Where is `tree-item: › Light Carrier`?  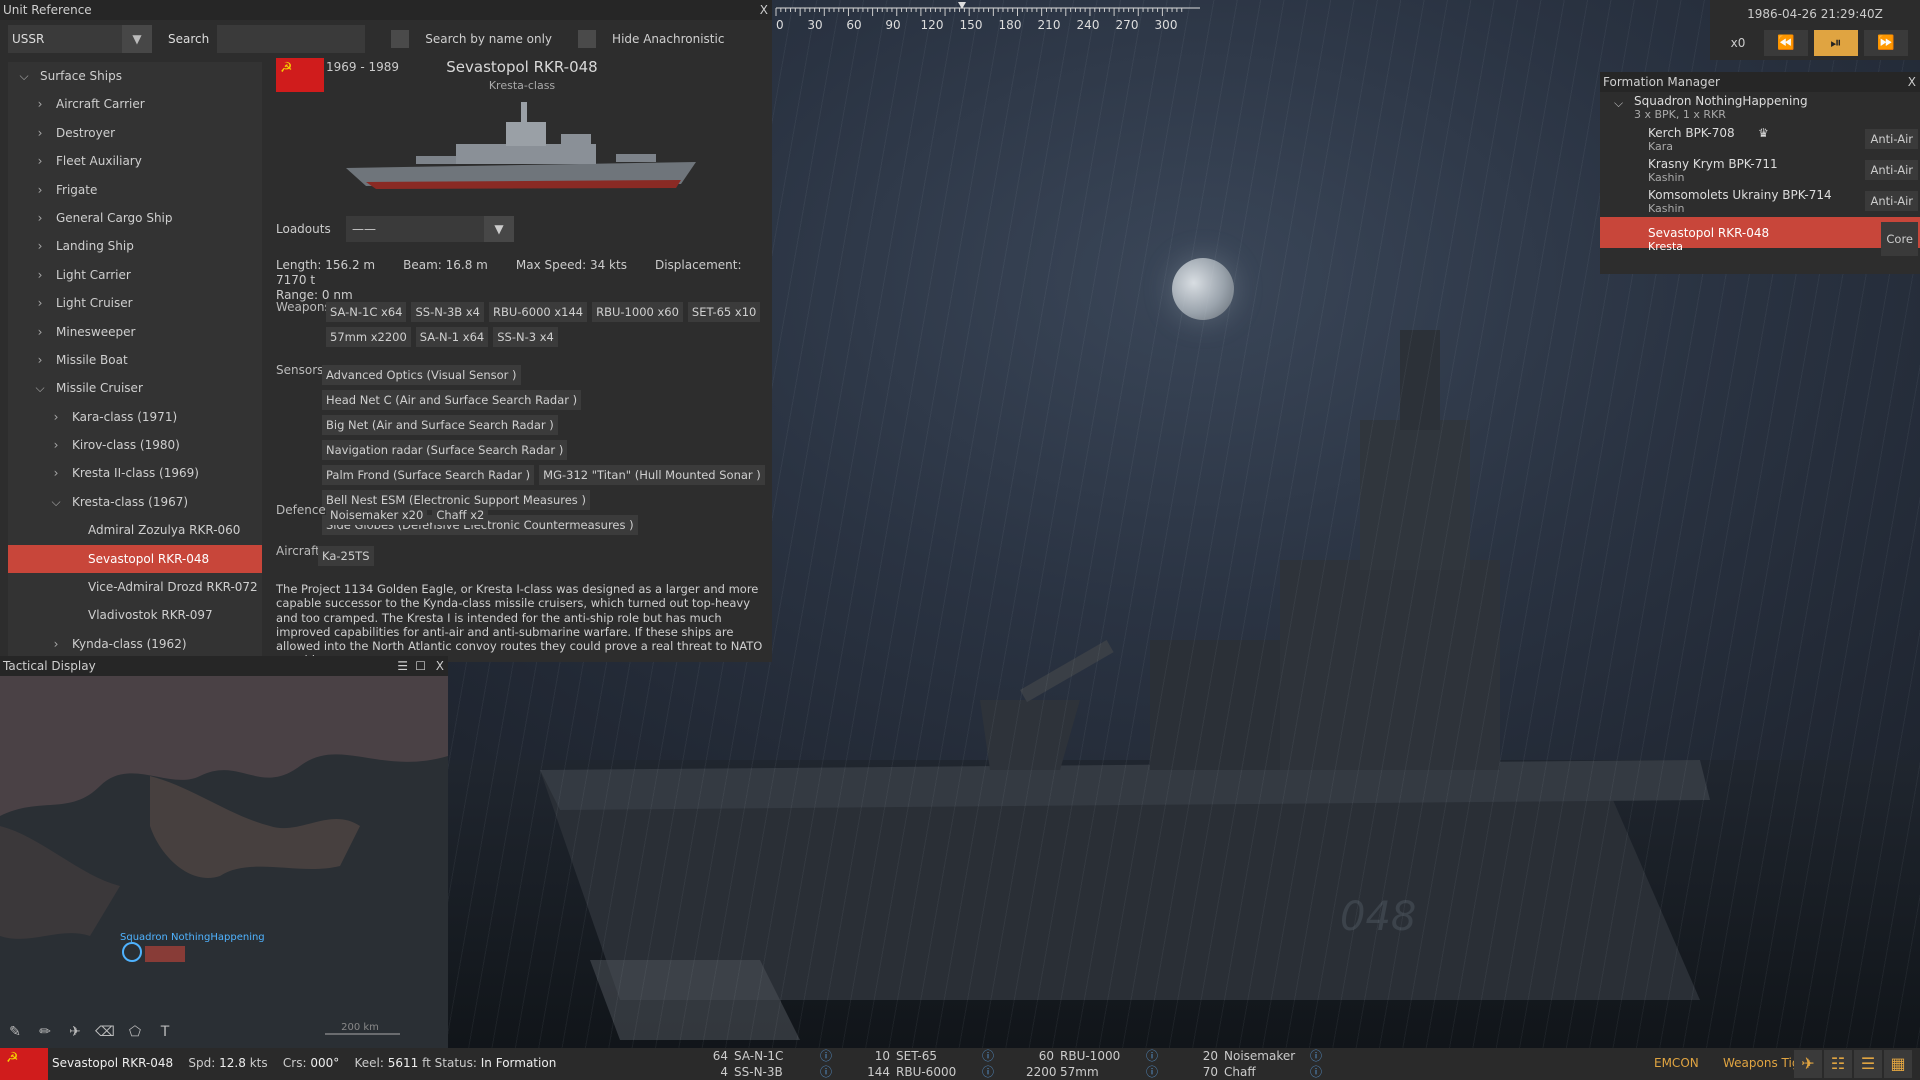
tree-item: › Light Carrier is located at coordinates (135, 275).